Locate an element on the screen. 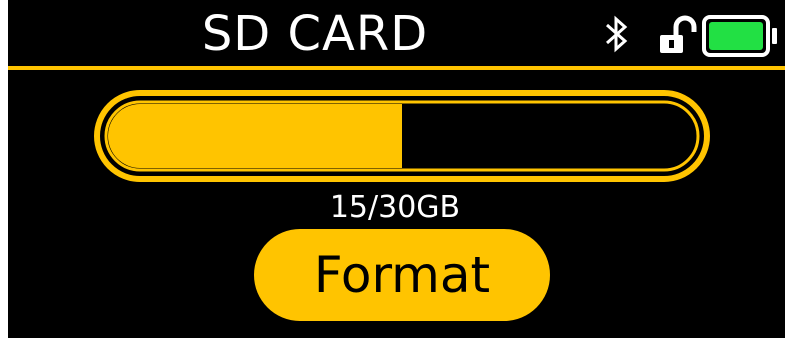  page-title: SD CARD is located at coordinates (315, 34).